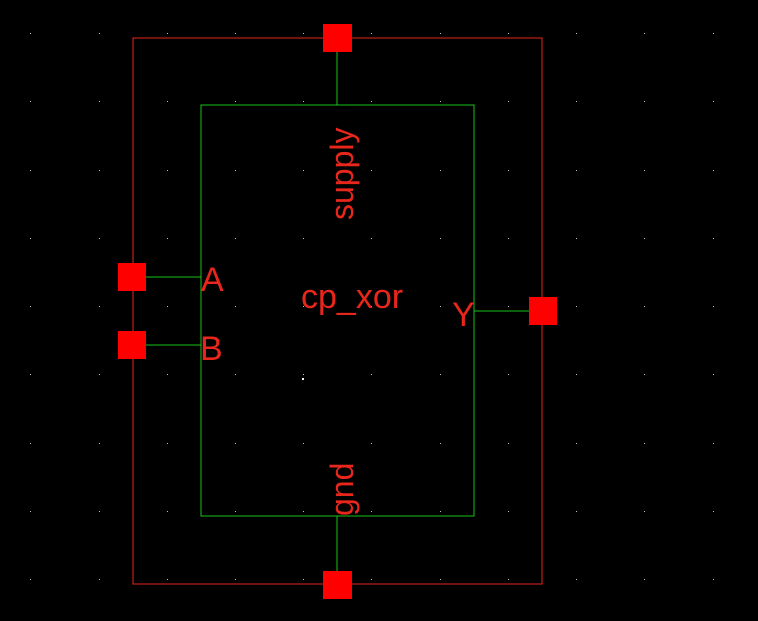 The width and height of the screenshot is (758, 621). Describe the element at coordinates (212, 280) in the screenshot. I see `pin-label-a: A` at that location.